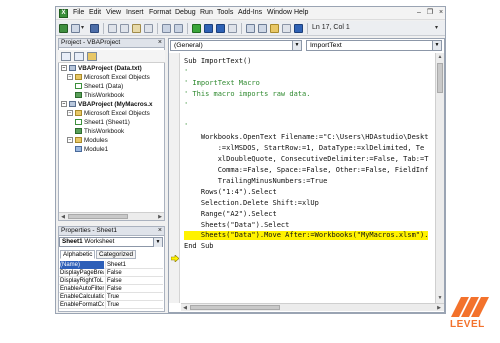 The width and height of the screenshot is (500, 343). What do you see at coordinates (124, 28) in the screenshot?
I see `copy-icon` at bounding box center [124, 28].